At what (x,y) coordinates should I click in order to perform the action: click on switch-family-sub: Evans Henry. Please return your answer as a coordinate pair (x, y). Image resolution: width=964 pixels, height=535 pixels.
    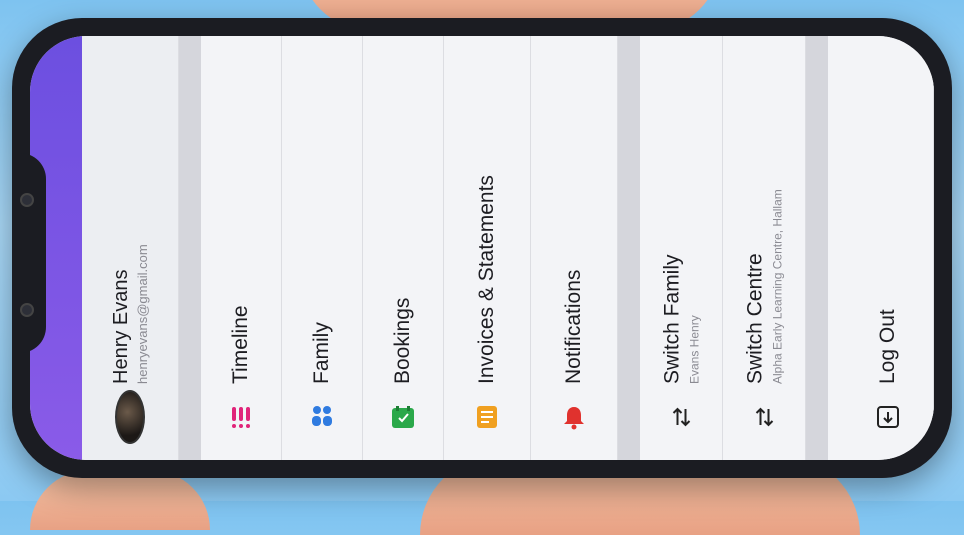
    Looking at the image, I should click on (694, 349).